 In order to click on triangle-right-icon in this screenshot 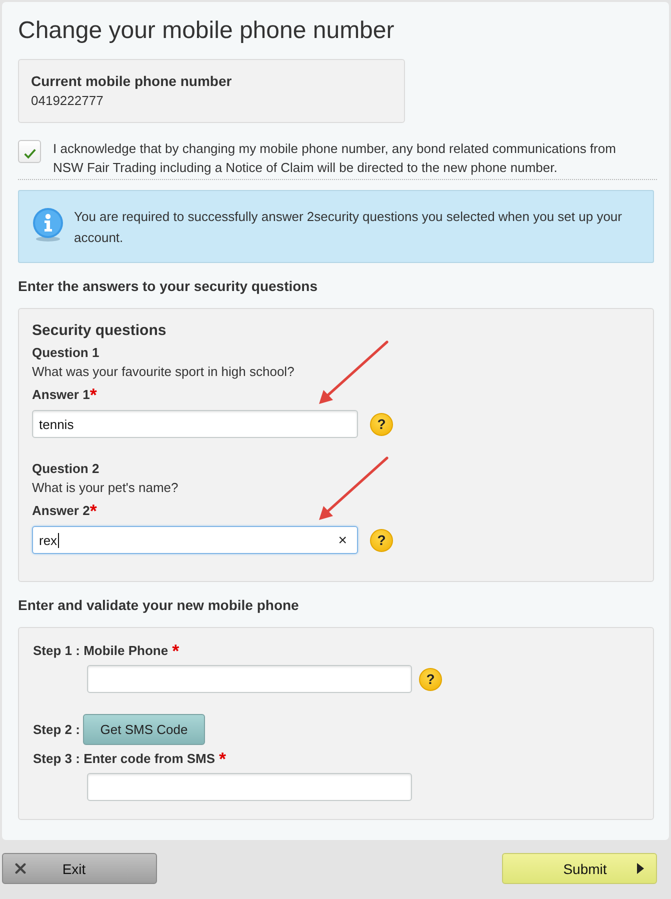, I will do `click(640, 868)`.